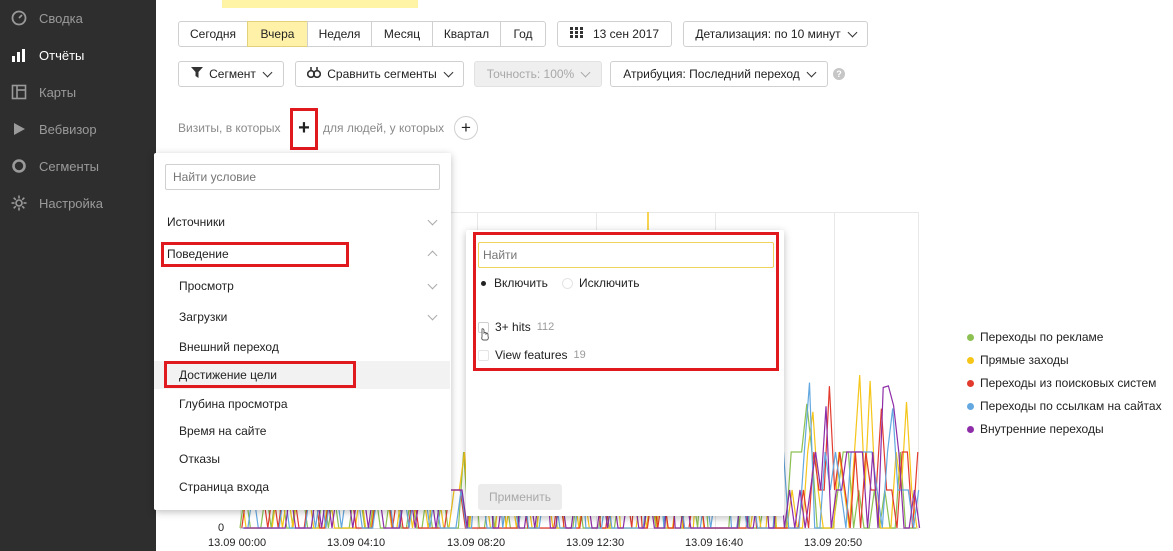 The image size is (1173, 551). Describe the element at coordinates (1068, 383) in the screenshot. I see `legend-label: Переходы из поисковых систем` at that location.